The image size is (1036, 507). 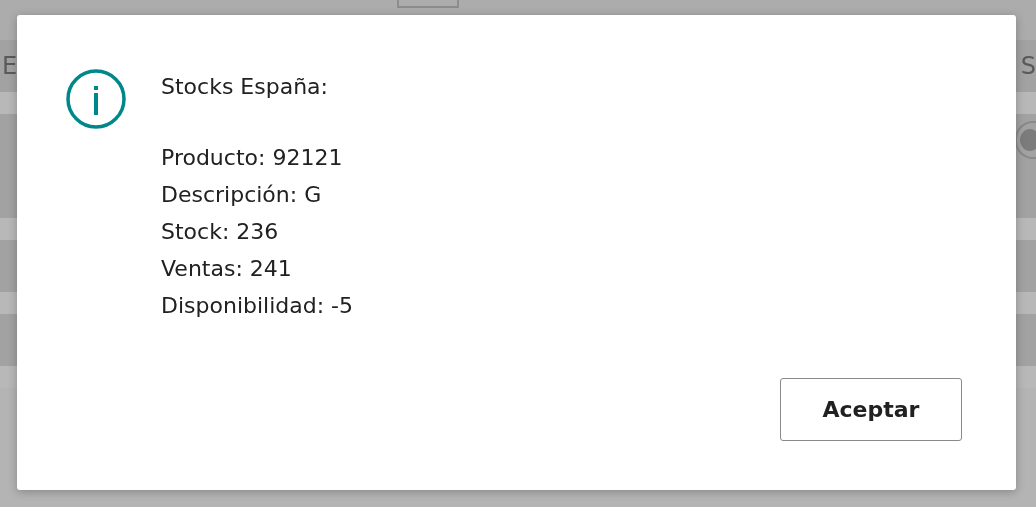 What do you see at coordinates (10, 66) in the screenshot?
I see `background-label: E` at bounding box center [10, 66].